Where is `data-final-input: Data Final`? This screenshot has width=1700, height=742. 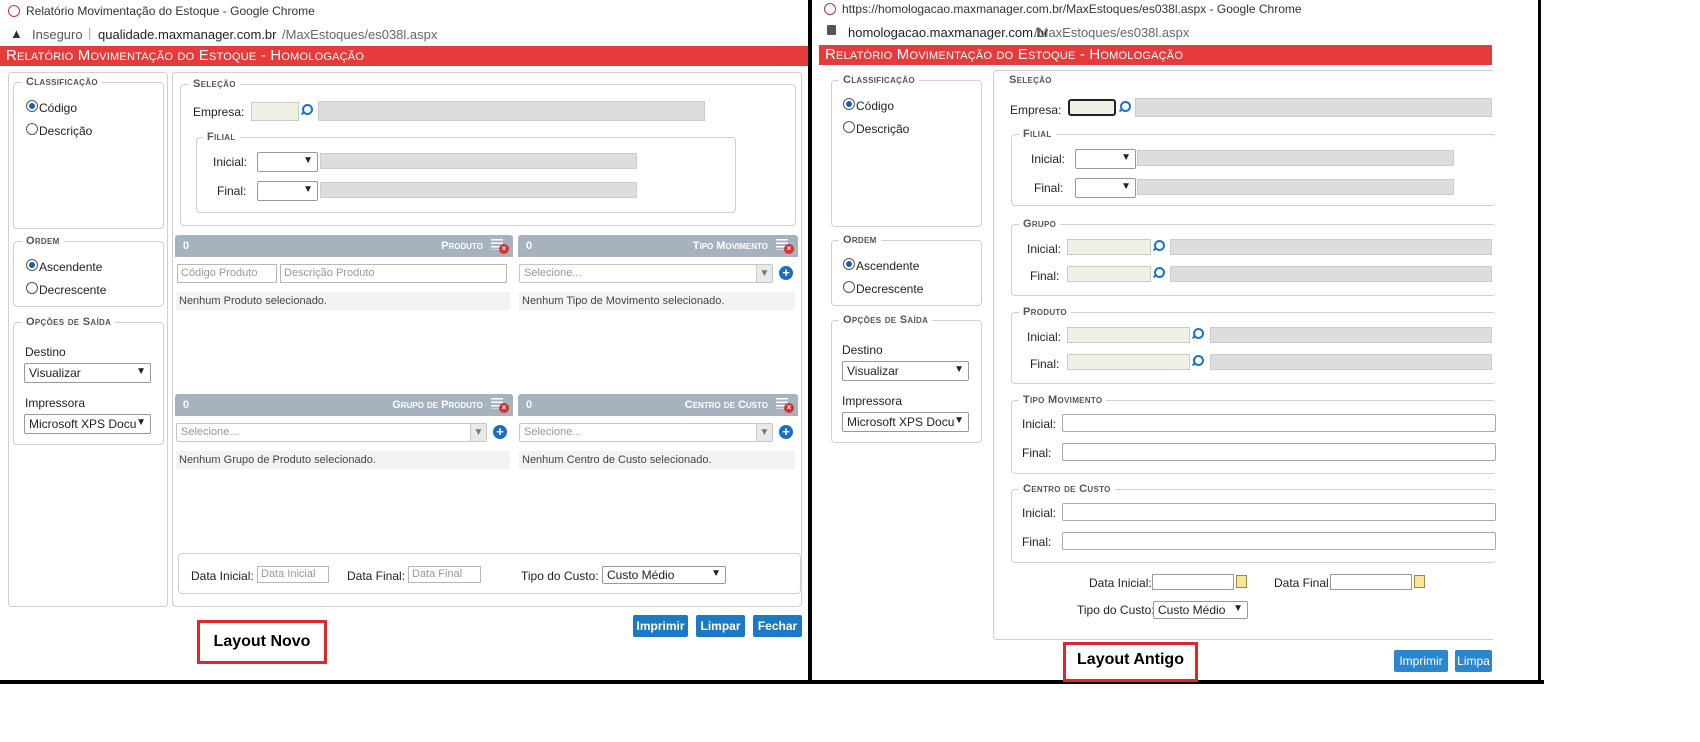
data-final-input: Data Final is located at coordinates (444, 574).